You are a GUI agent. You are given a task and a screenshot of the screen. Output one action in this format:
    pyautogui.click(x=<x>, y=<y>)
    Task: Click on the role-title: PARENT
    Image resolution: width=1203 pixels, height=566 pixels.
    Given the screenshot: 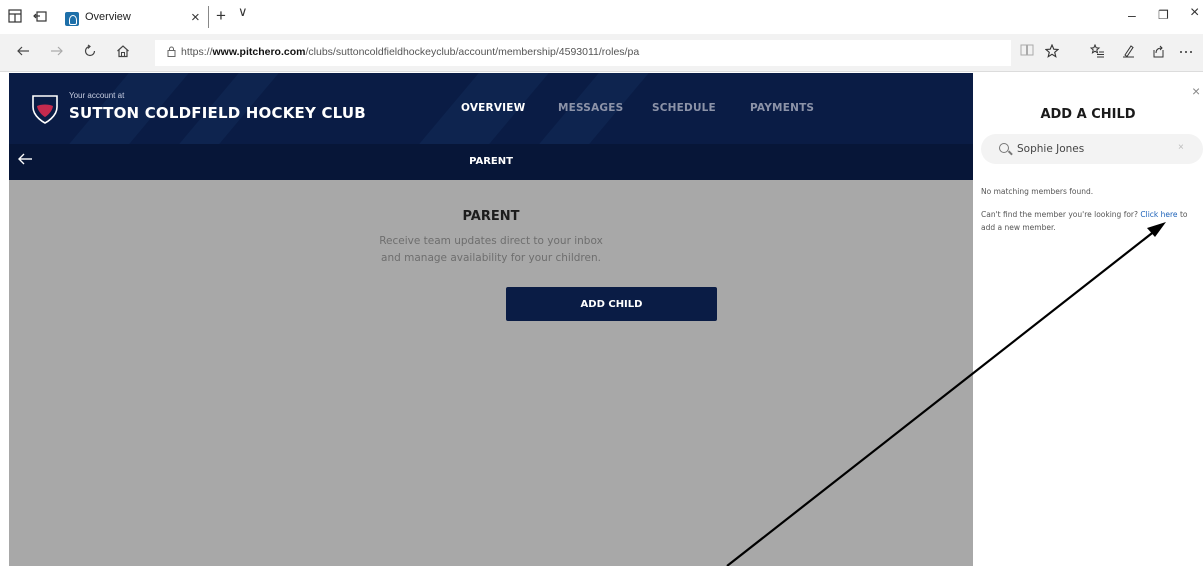 What is the action you would take?
    pyautogui.click(x=491, y=216)
    